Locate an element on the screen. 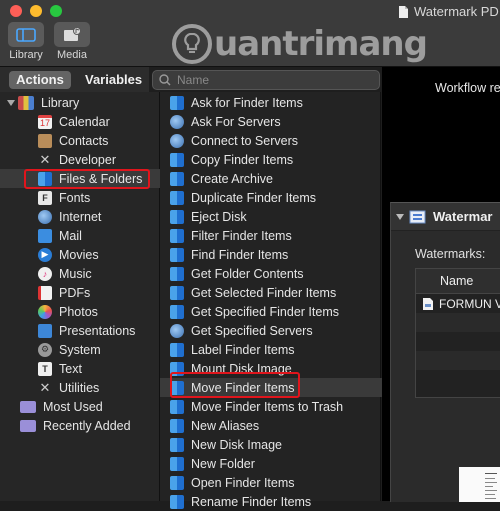 This screenshot has height=511, width=500. window-title: Watermark PD is located at coordinates (448, 11).